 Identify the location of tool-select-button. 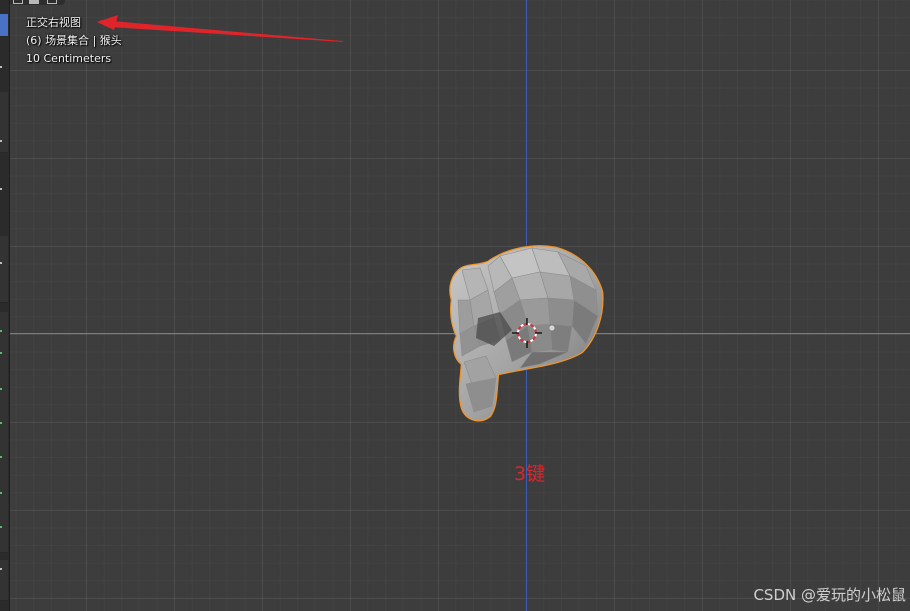
(4, 25).